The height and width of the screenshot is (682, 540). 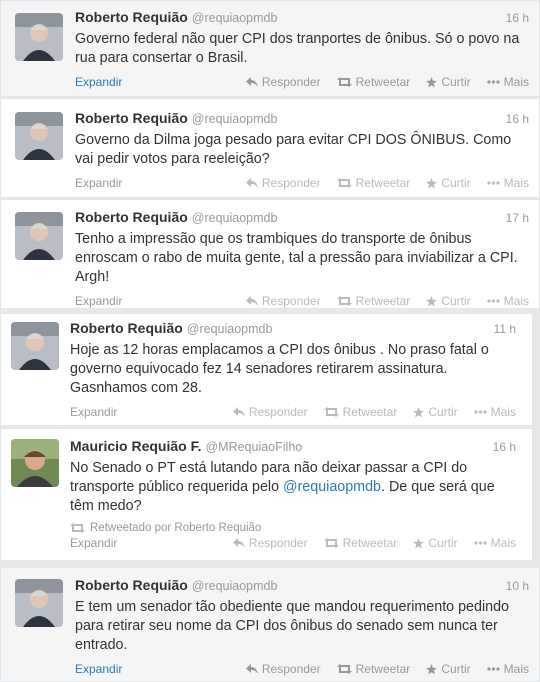 I want to click on retweet-context: Retweetado por Roberto Requião, so click(x=293, y=528).